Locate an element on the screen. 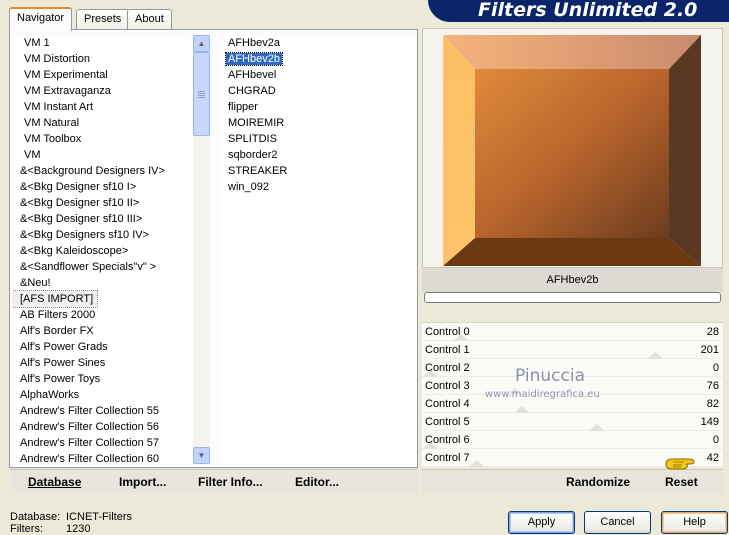 The image size is (729, 535). filter-item-label: MOIREMIR is located at coordinates (256, 123).